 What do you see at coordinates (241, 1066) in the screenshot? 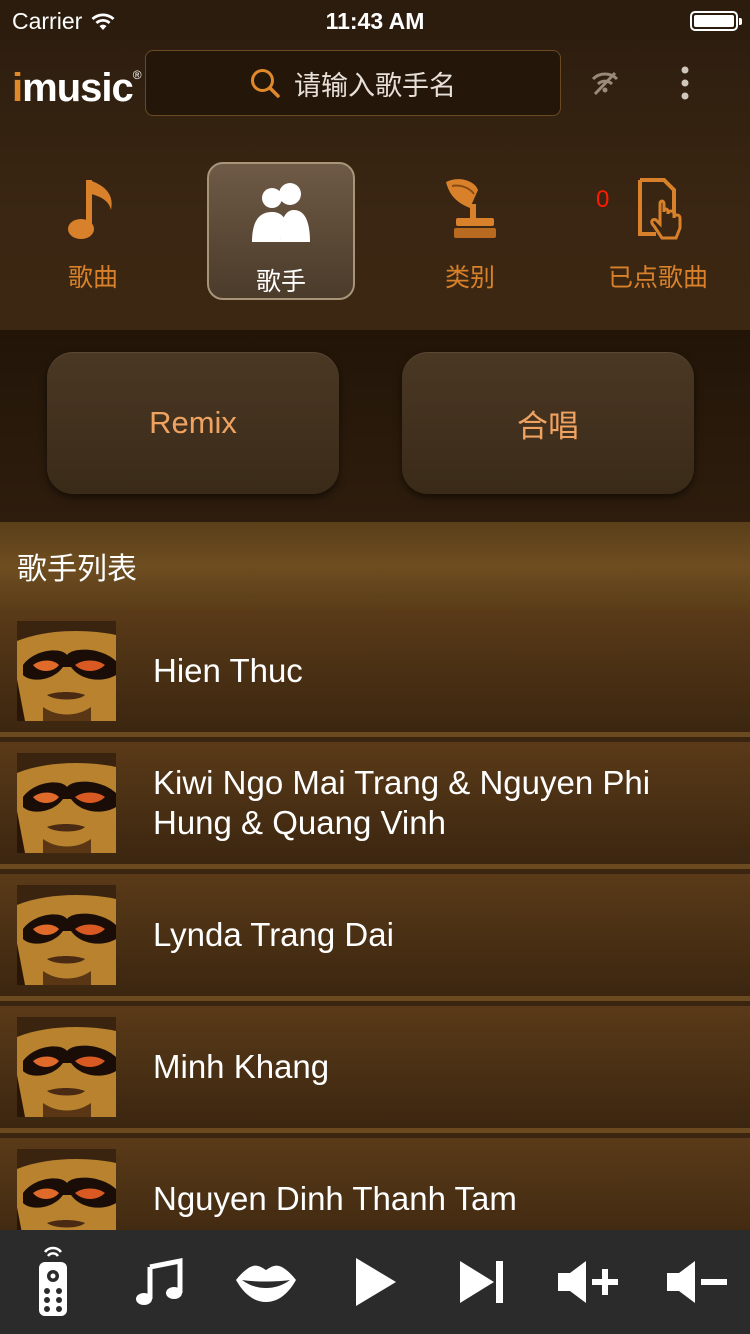
I see `singer-name: Minh Khang` at bounding box center [241, 1066].